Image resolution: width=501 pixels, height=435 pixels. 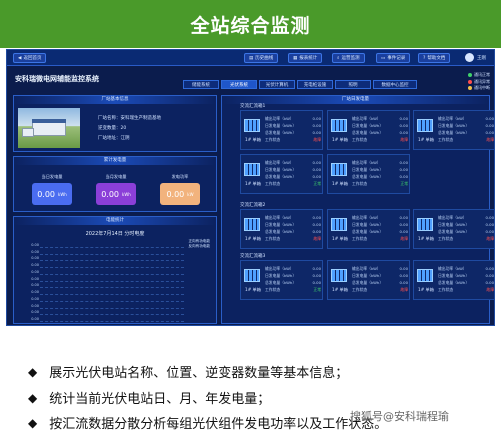 I want to click on building, so click(x=49, y=129).